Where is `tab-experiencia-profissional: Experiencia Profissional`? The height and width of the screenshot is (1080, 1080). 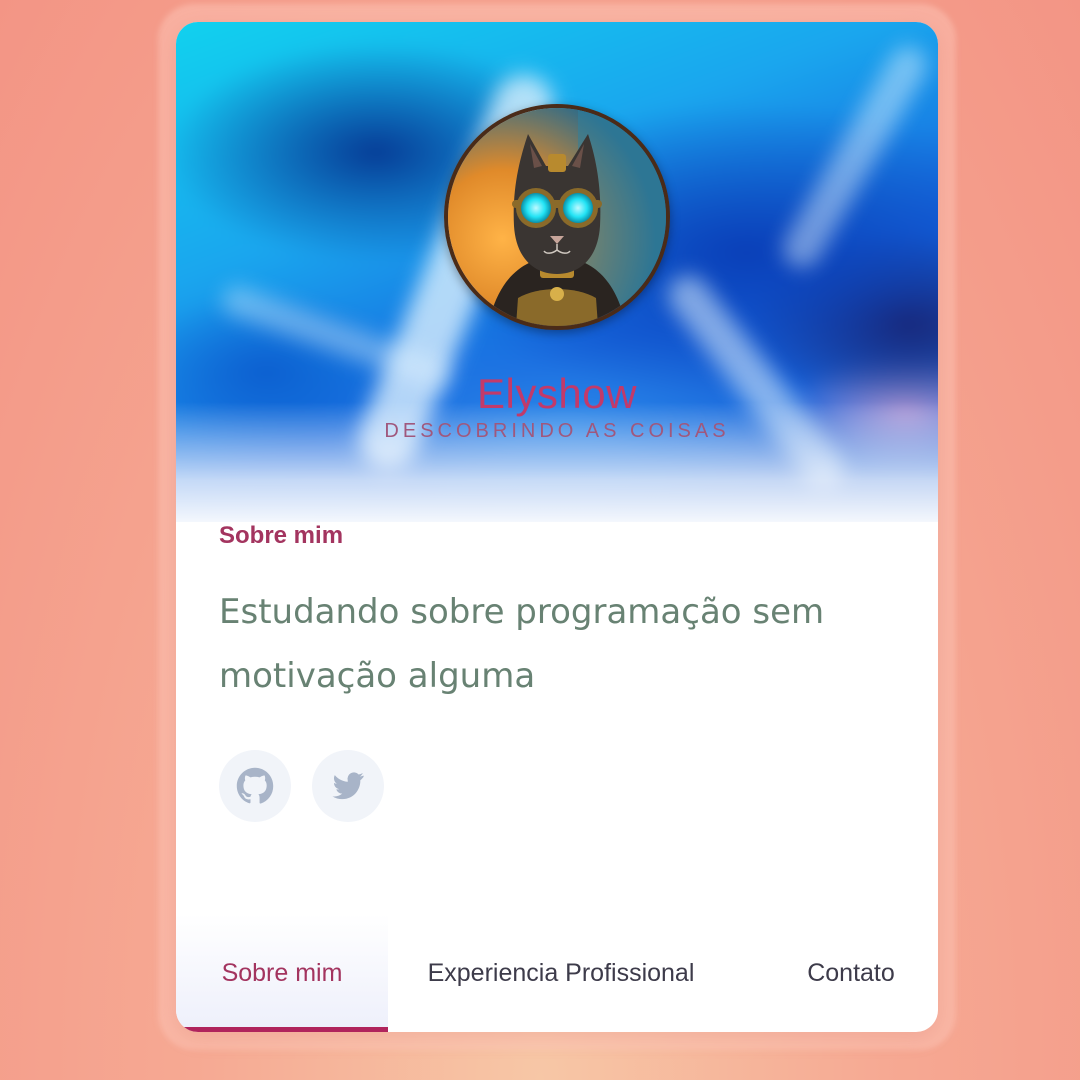 tab-experiencia-profissional: Experiencia Profissional is located at coordinates (561, 973).